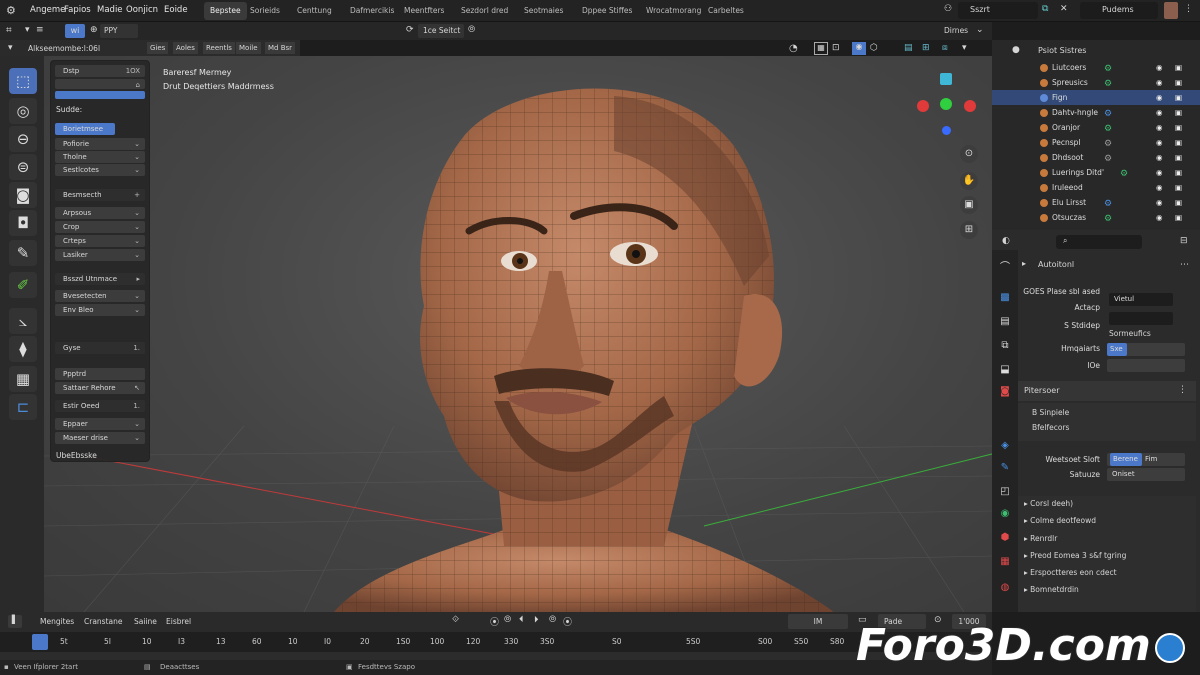 This screenshot has width=1200, height=675. I want to click on cursor-tool-icon: ◎, so click(23, 111).